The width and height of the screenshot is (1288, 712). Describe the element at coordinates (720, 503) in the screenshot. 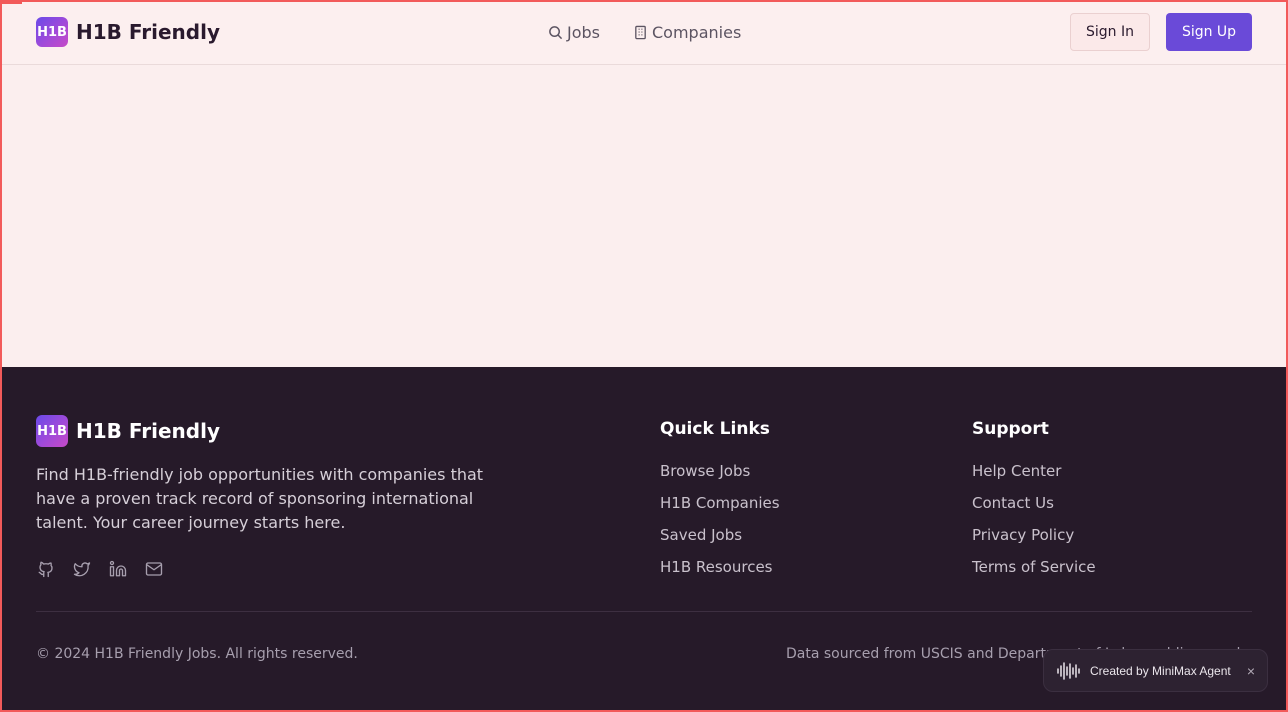

I see `link-h1b-companies: H1B Companies` at that location.